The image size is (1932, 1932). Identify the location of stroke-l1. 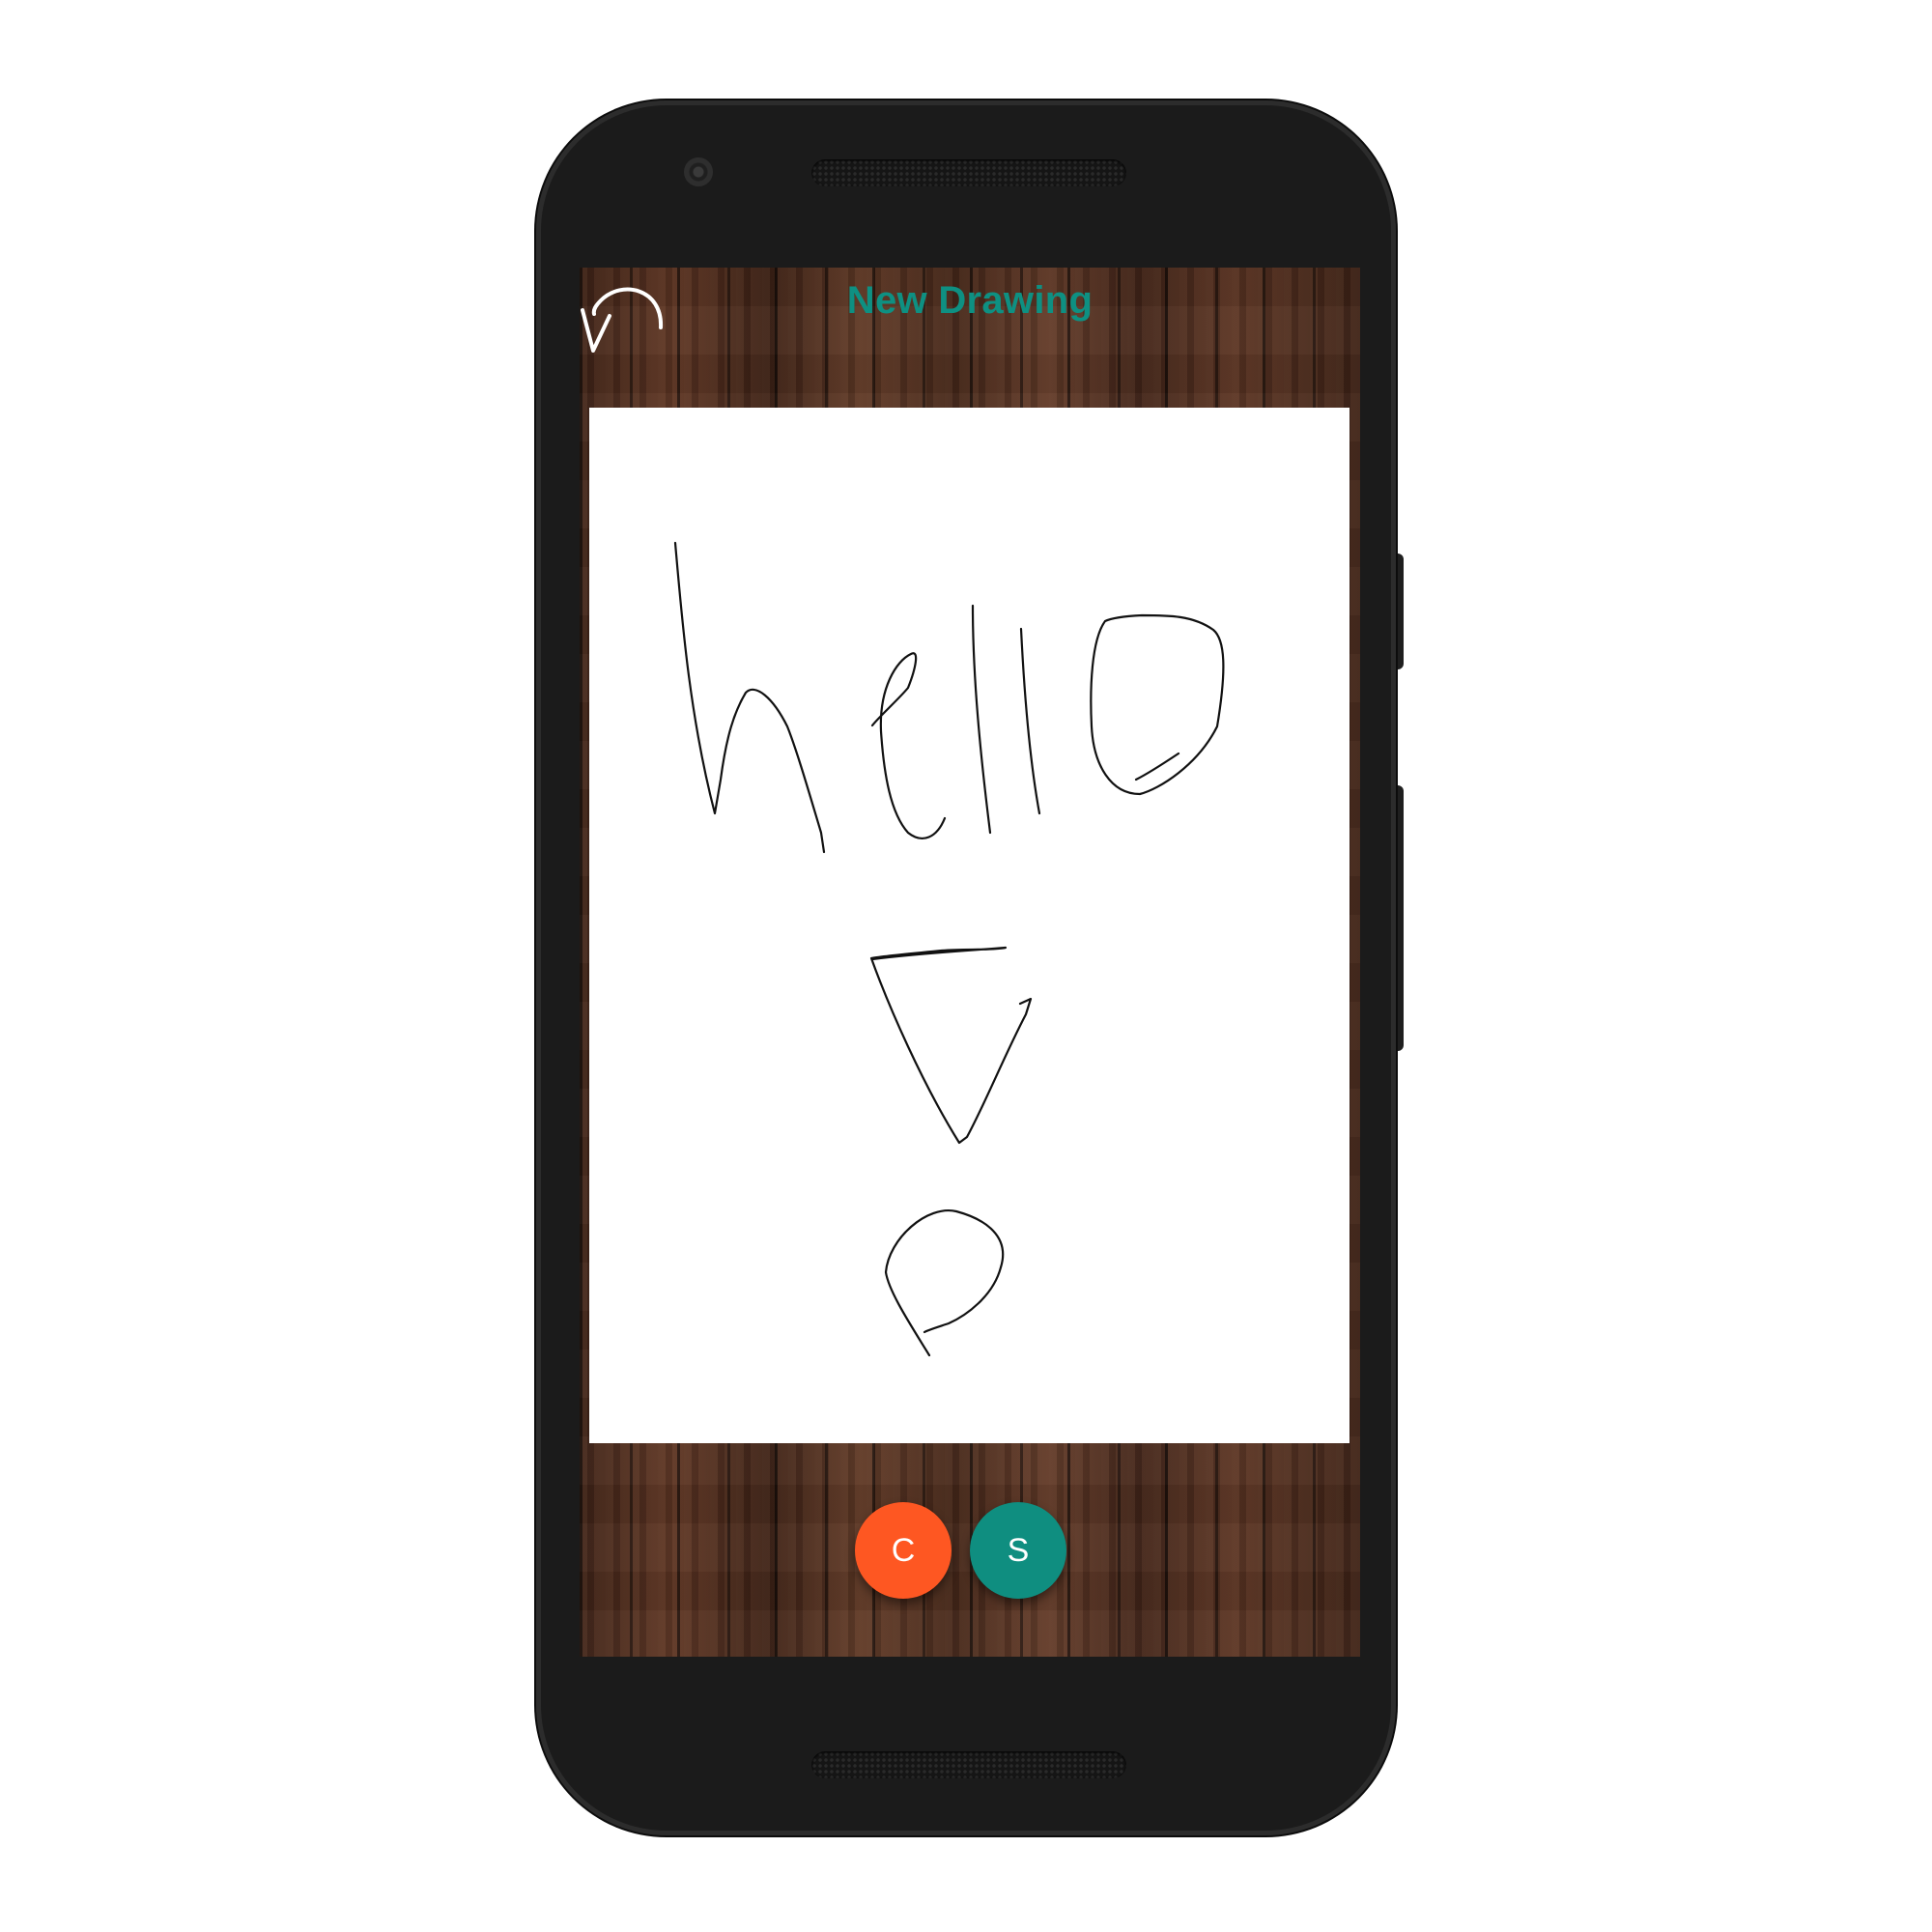
(981, 719).